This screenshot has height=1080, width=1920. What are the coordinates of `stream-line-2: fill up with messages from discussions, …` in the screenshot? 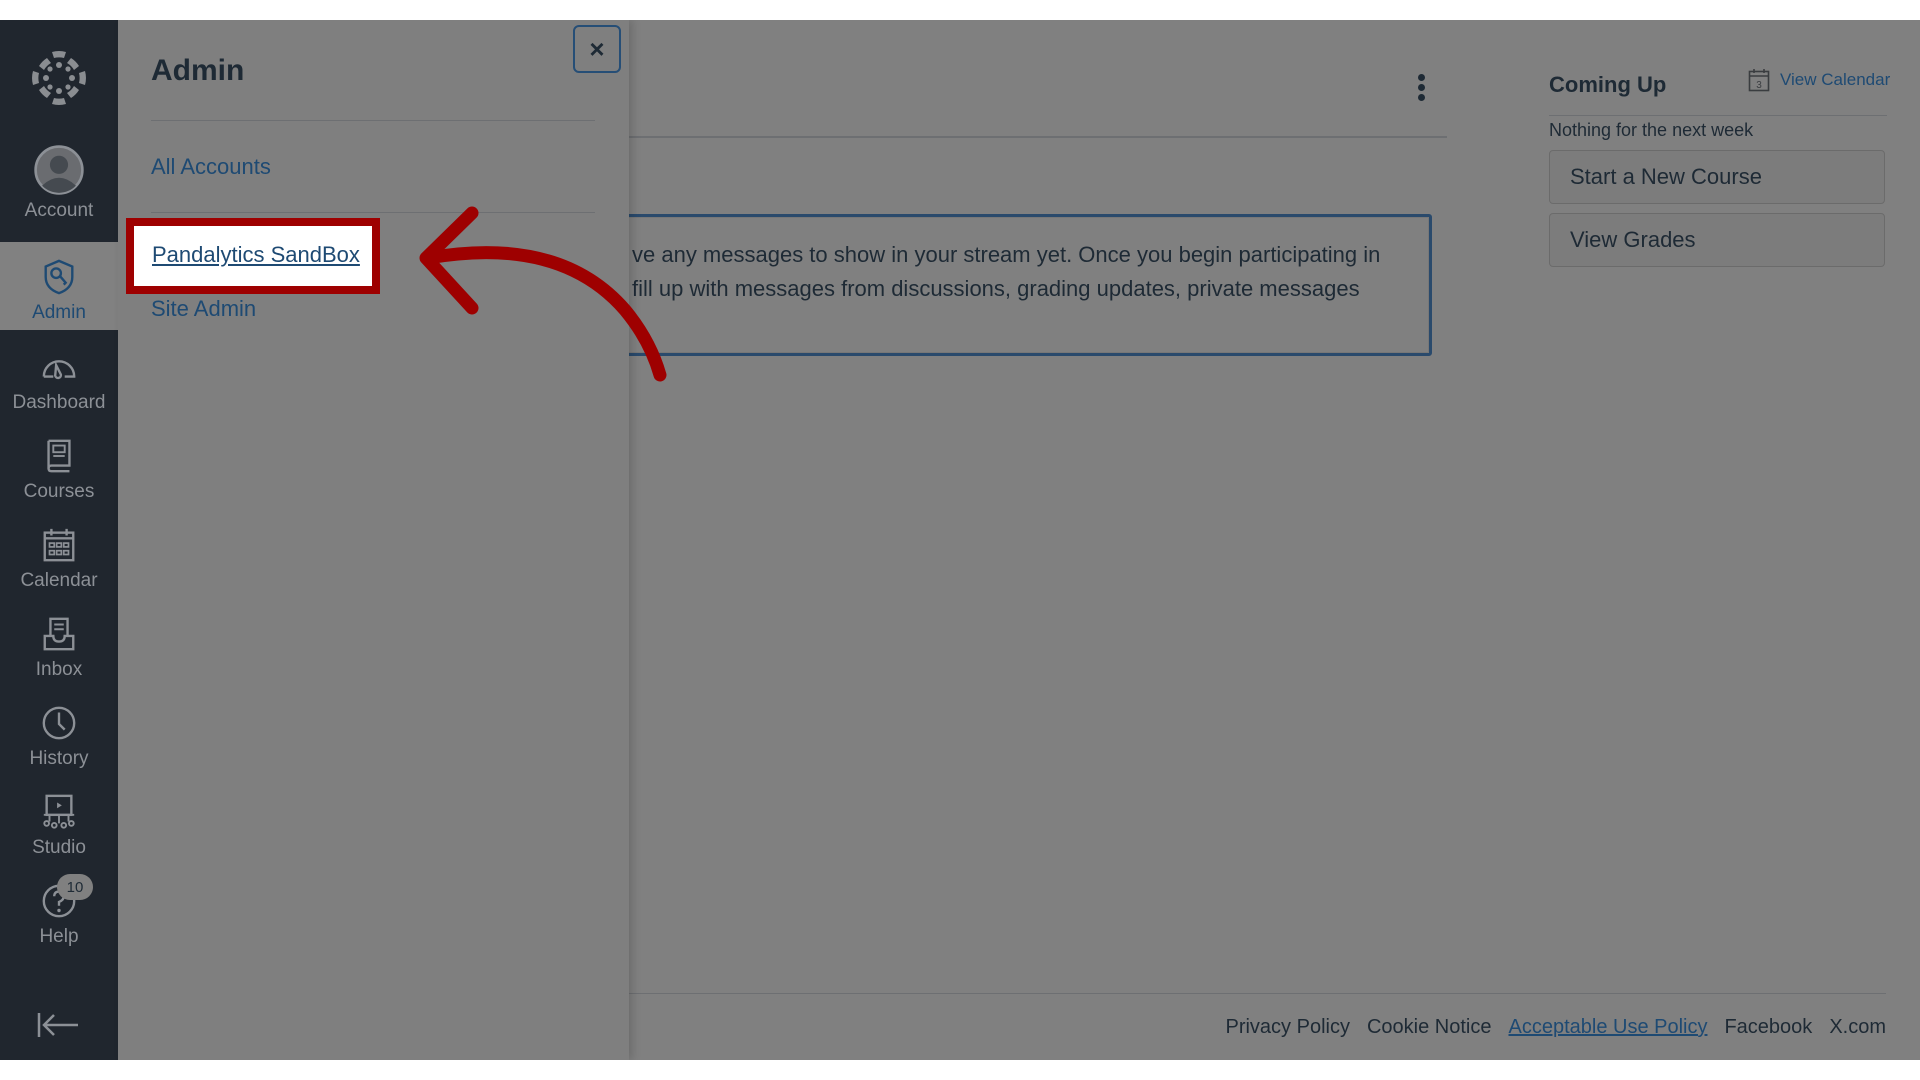 It's located at (996, 288).